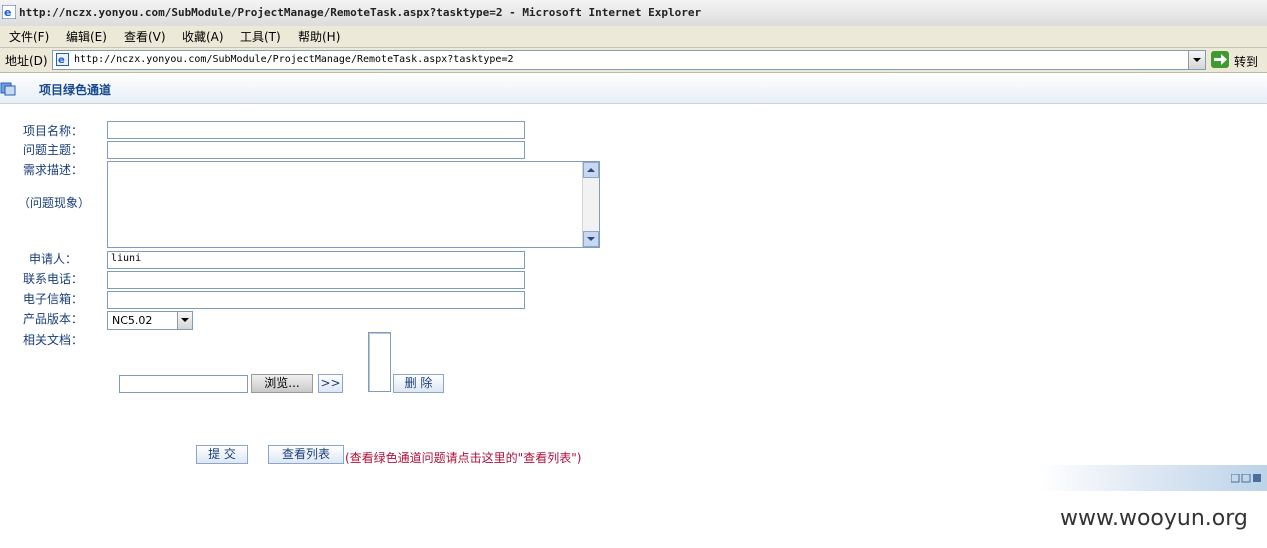  I want to click on project-name-input, so click(316, 130).